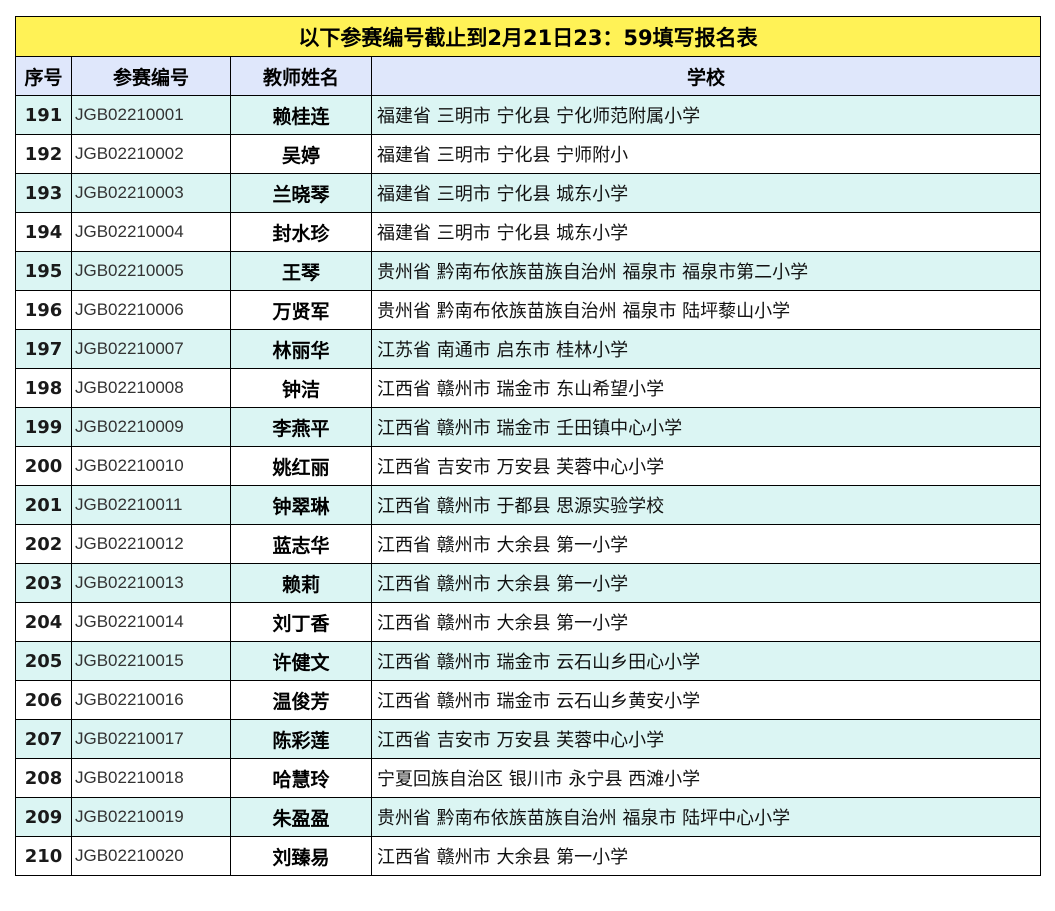  What do you see at coordinates (151, 310) in the screenshot?
I see `cell-code: JGB02210006` at bounding box center [151, 310].